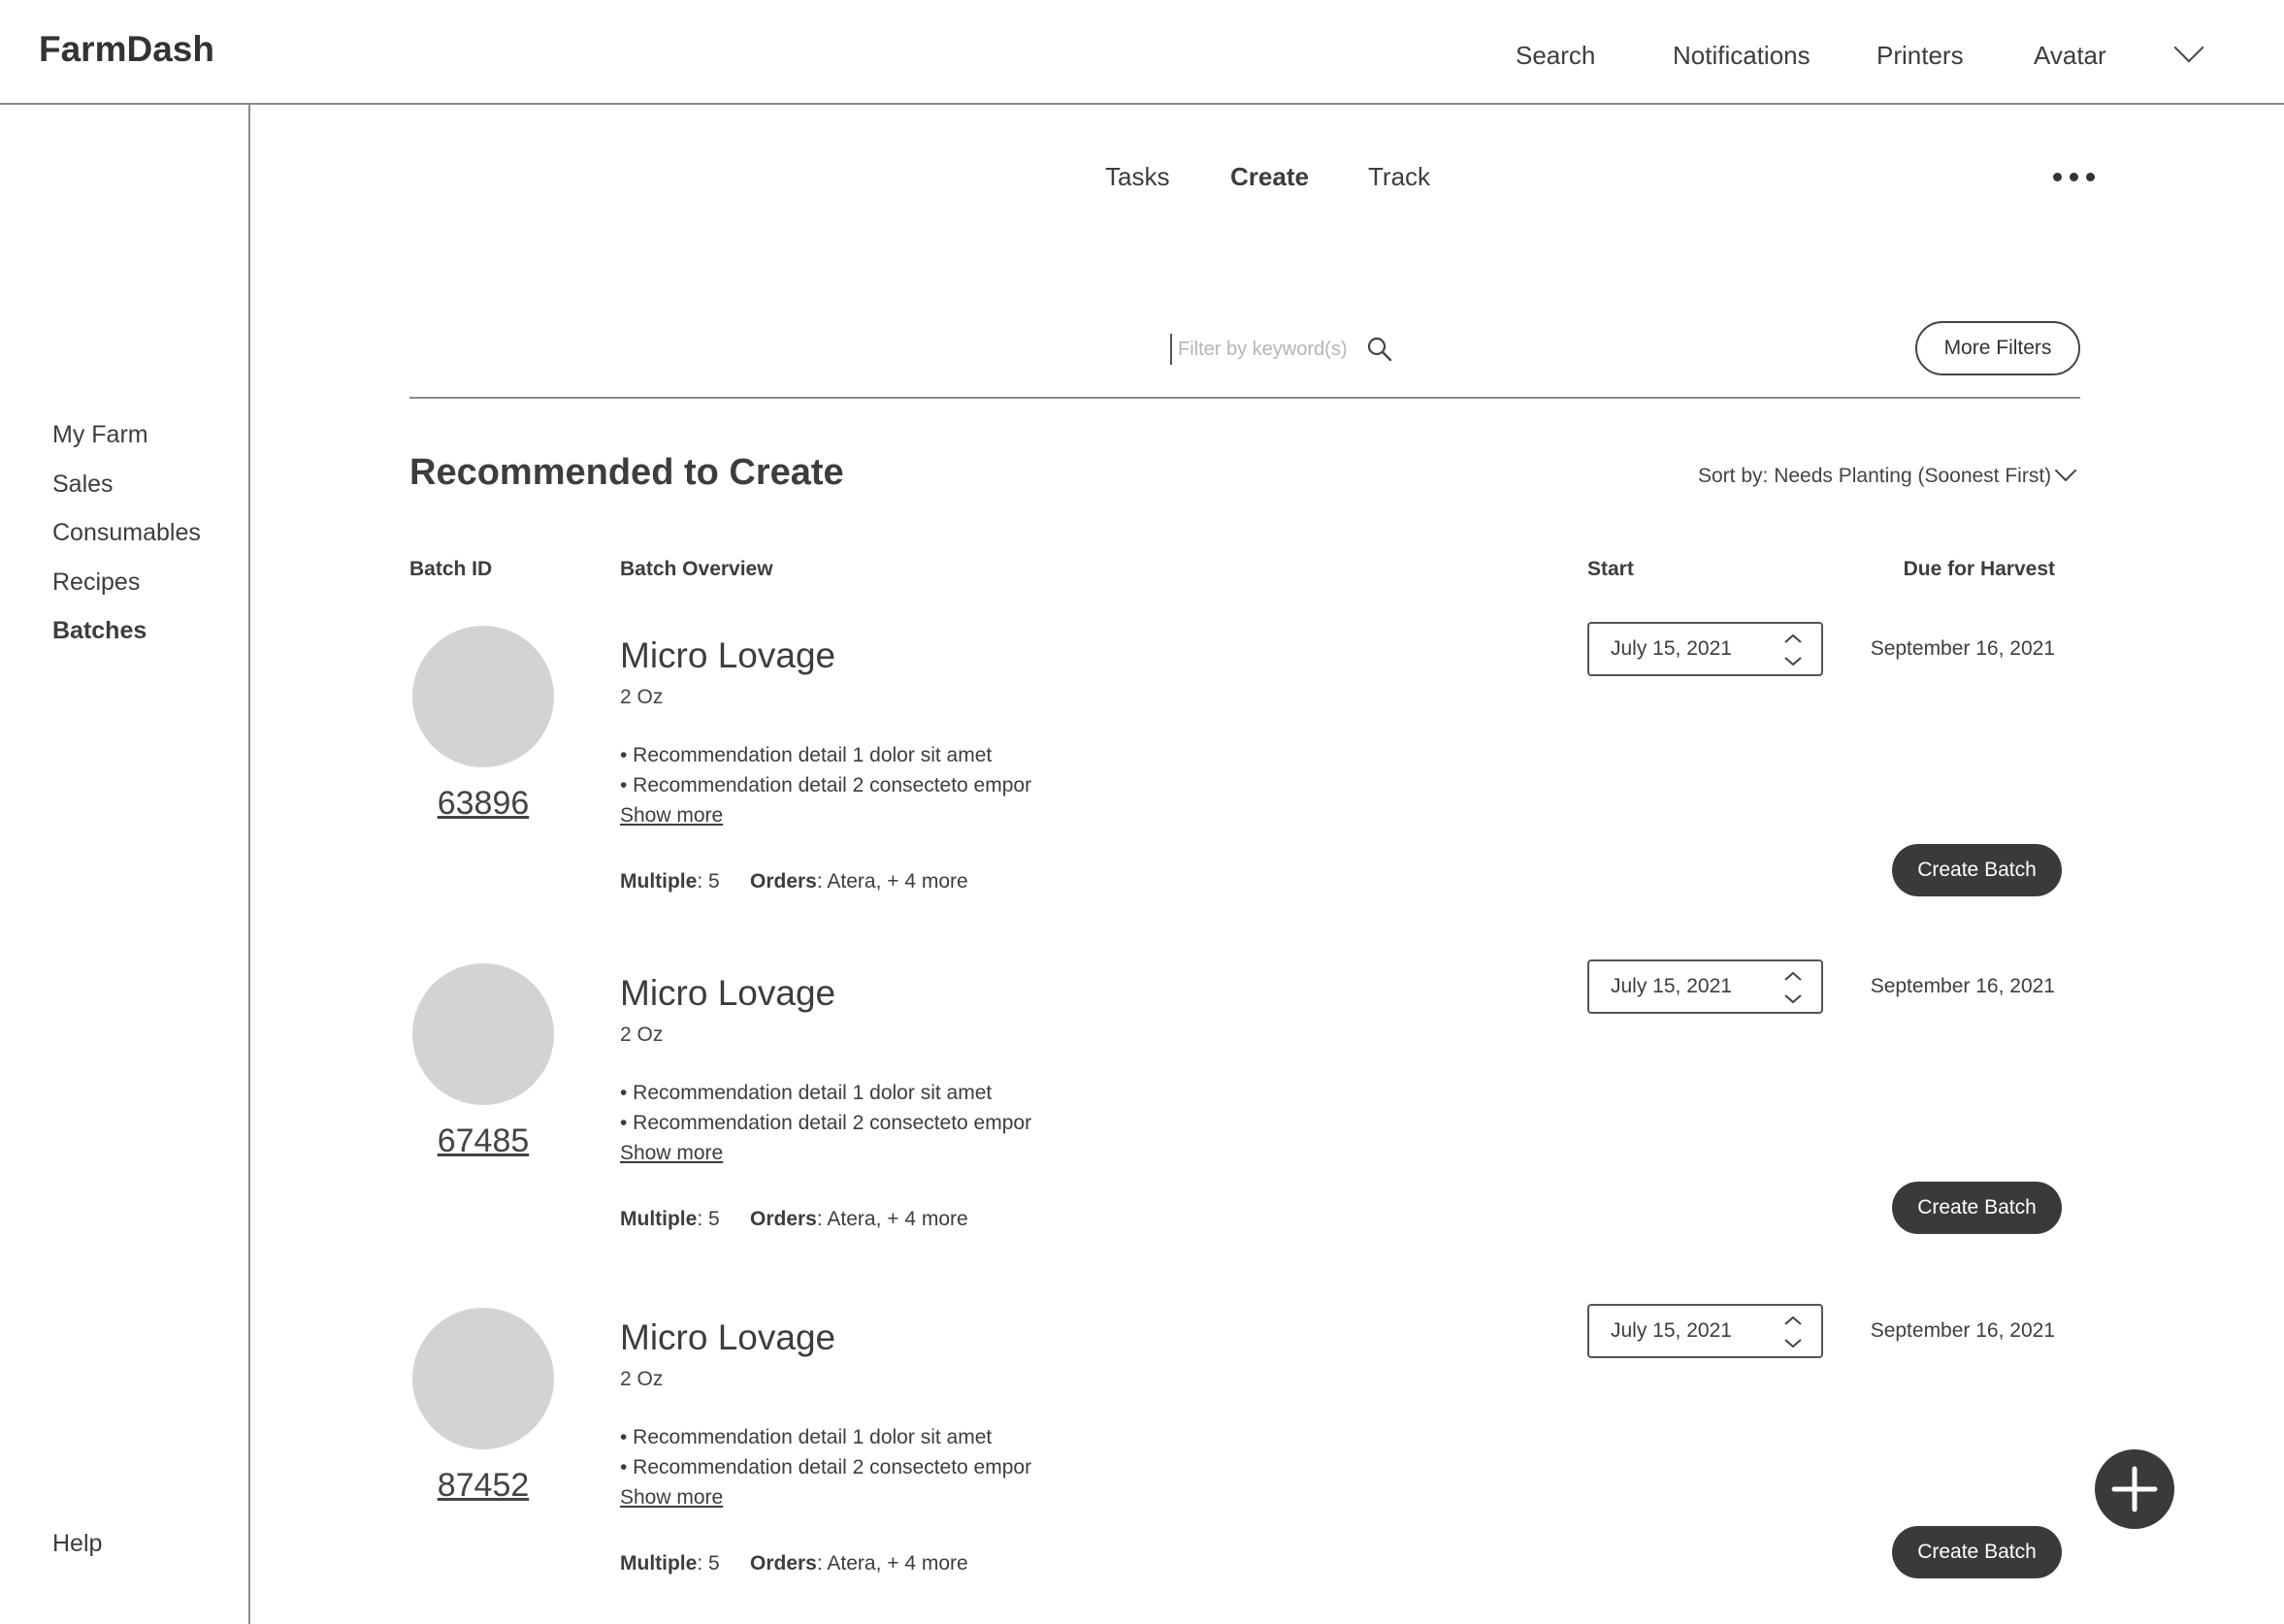  What do you see at coordinates (1742, 56) in the screenshot?
I see `topnav-notifications: Notifications` at bounding box center [1742, 56].